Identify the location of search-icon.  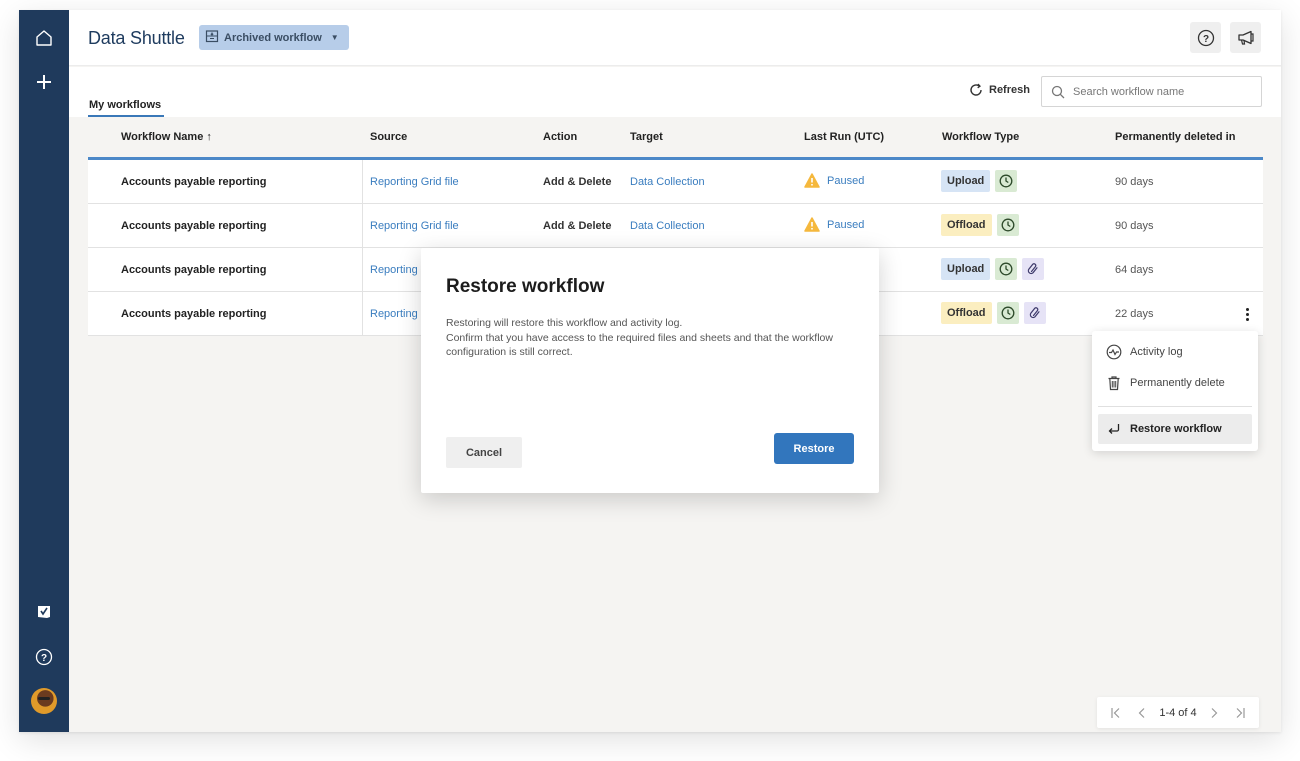
(1058, 91).